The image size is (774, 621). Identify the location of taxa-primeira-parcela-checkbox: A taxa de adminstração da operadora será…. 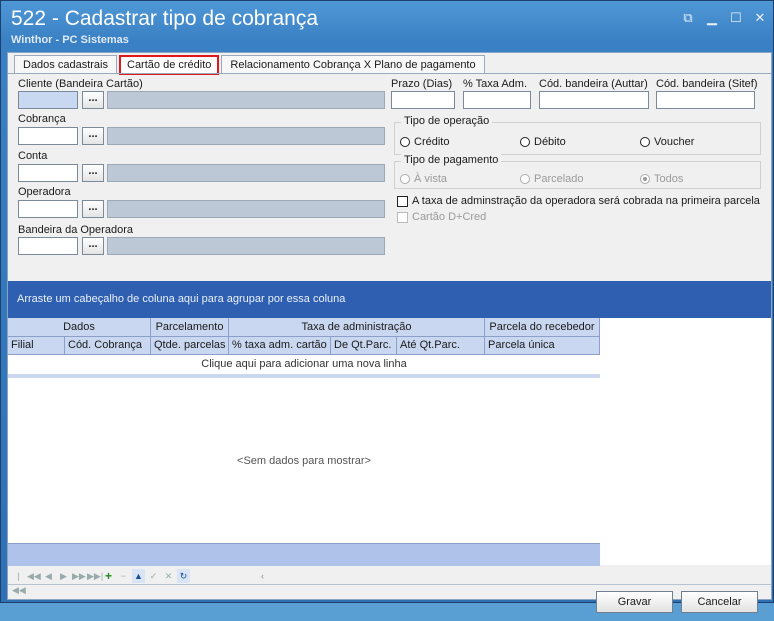
(578, 201).